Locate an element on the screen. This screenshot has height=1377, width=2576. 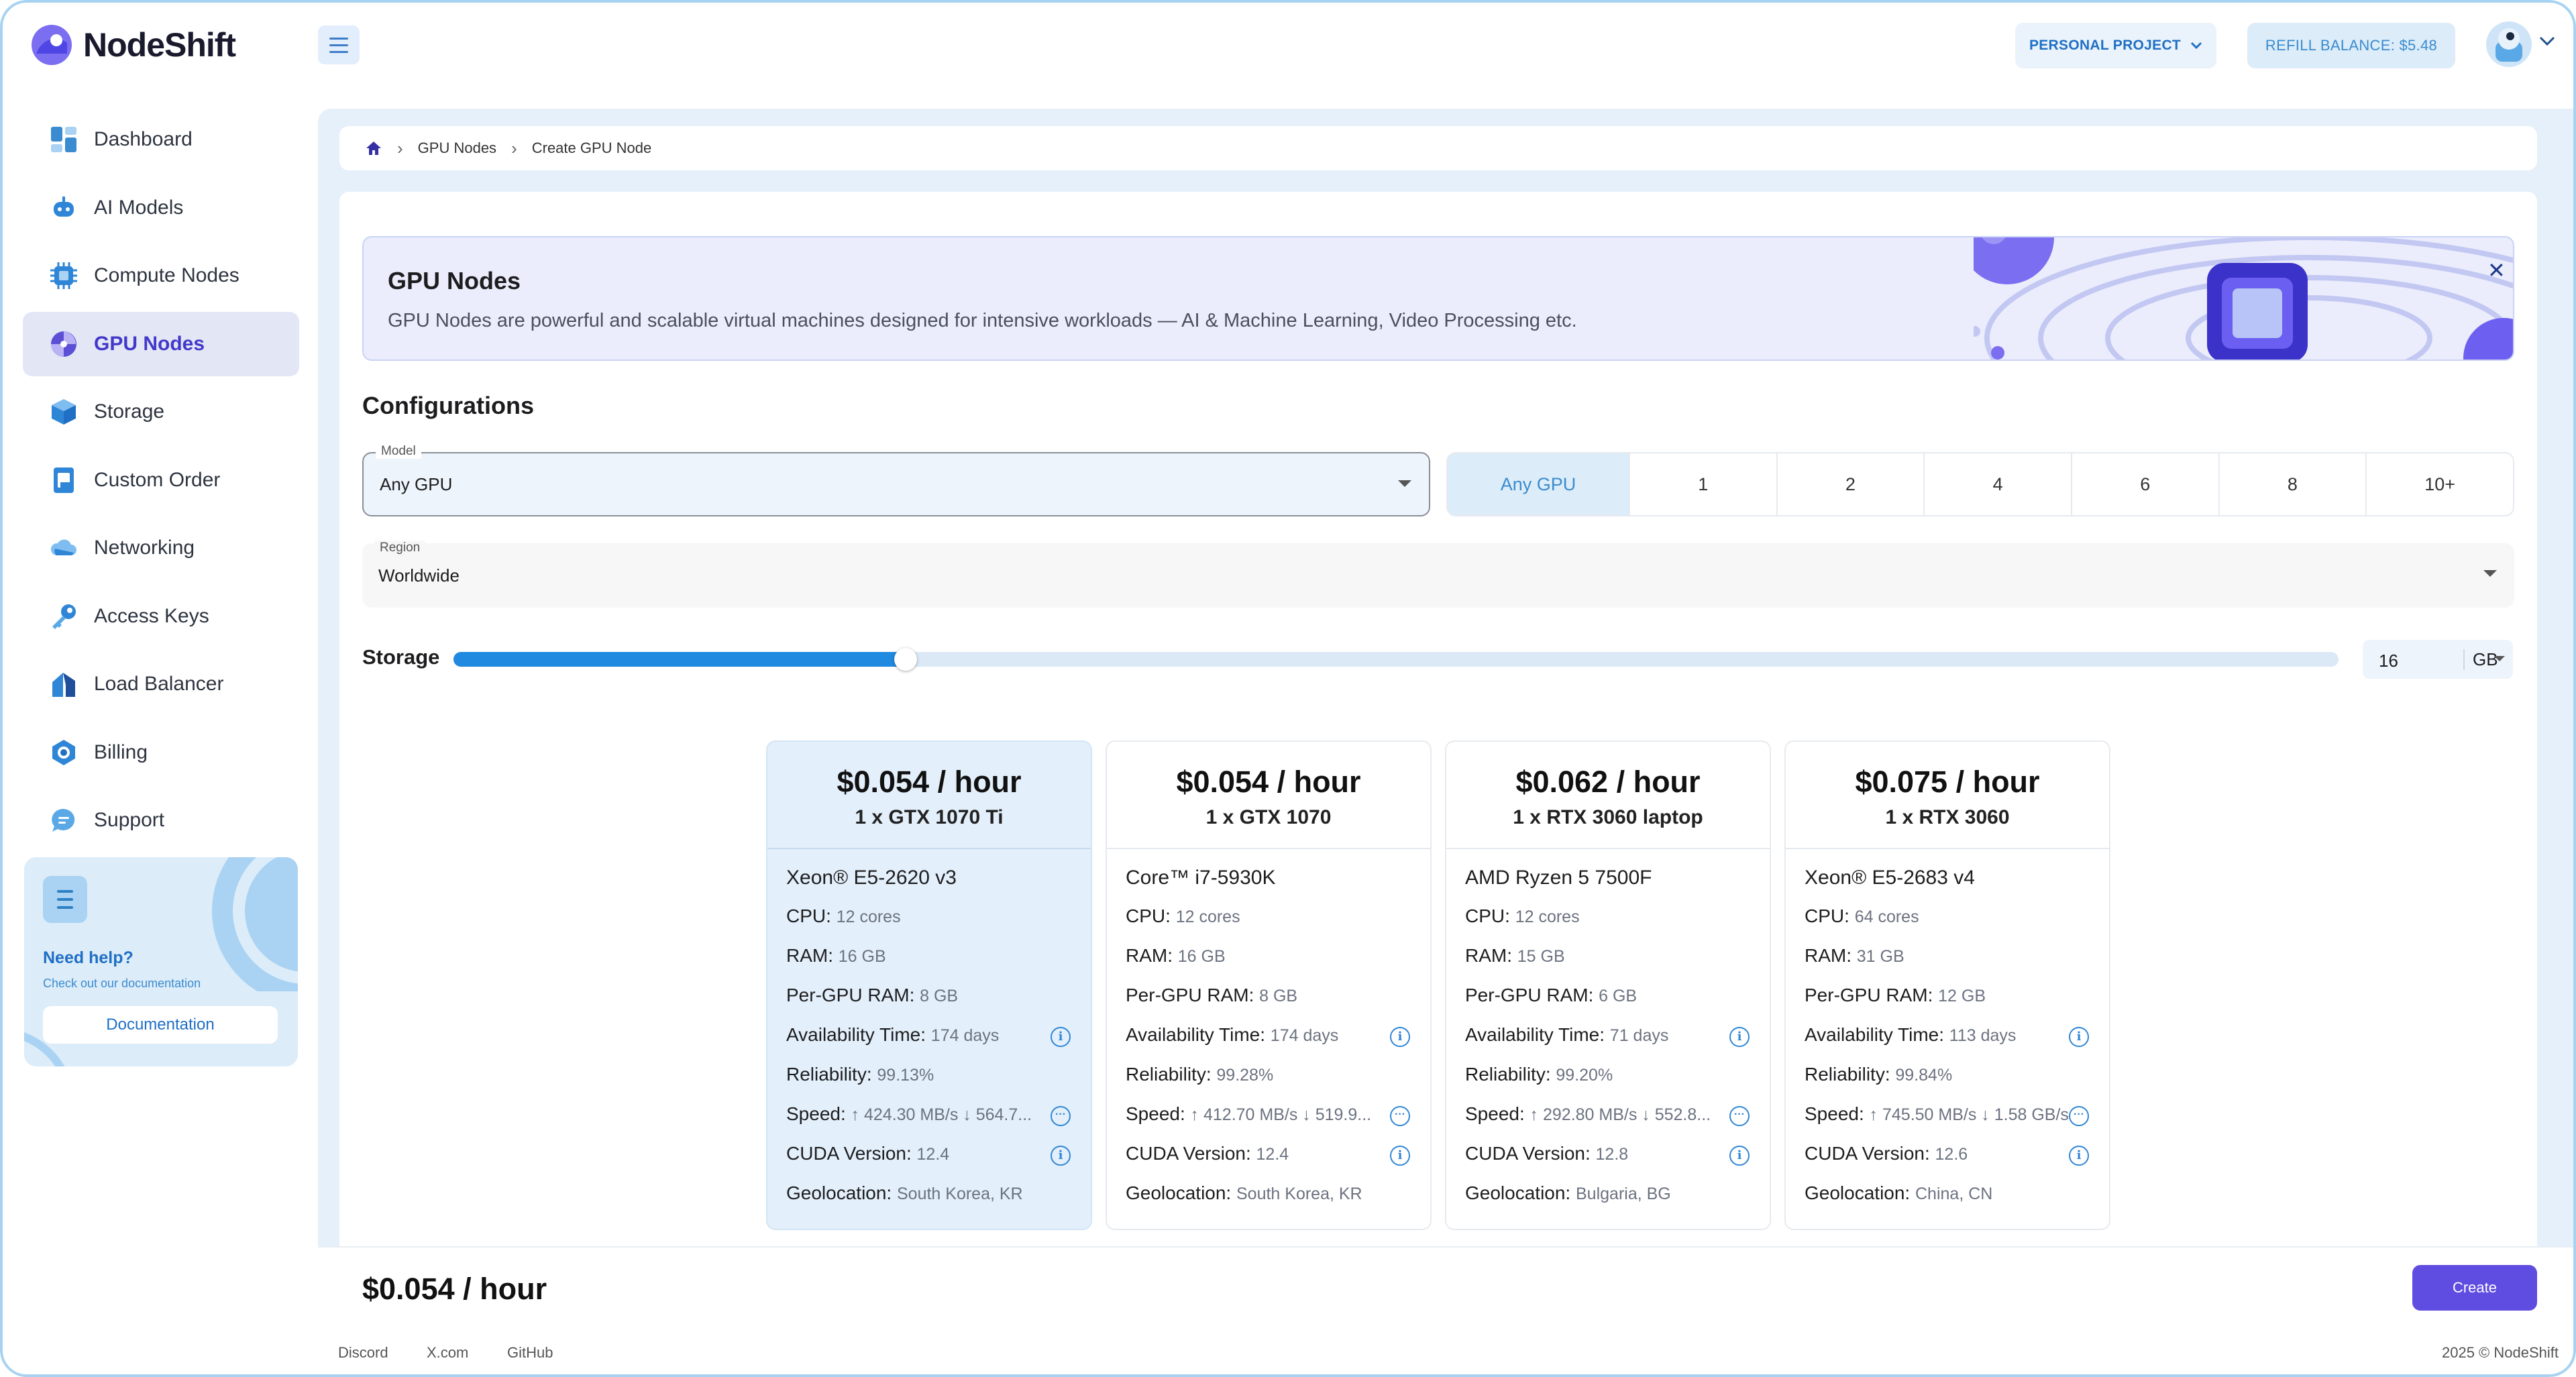
gpu-count-option-1: 1 is located at coordinates (1702, 484).